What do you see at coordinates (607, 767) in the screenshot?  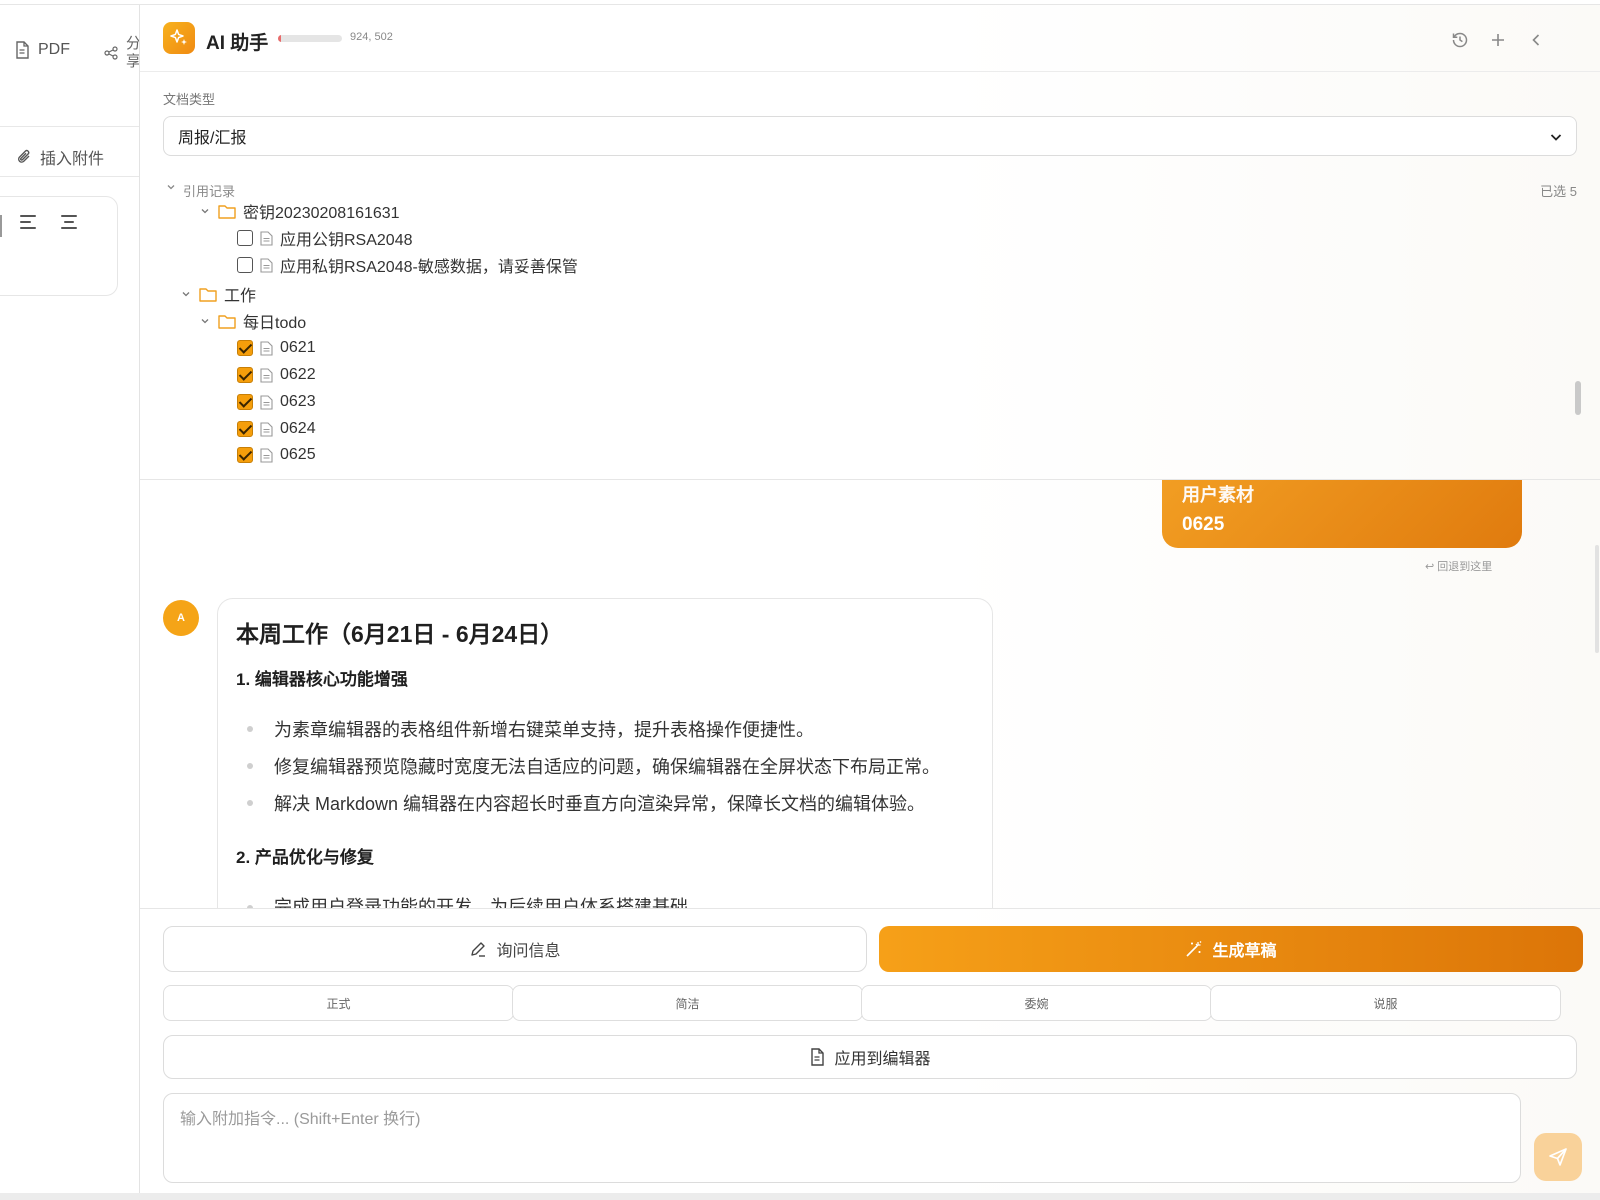 I see `ai-bullet: 修复编辑器预览隐藏时宽度无法自适应的问题，确保编辑器在全屏状态下布局正常。` at bounding box center [607, 767].